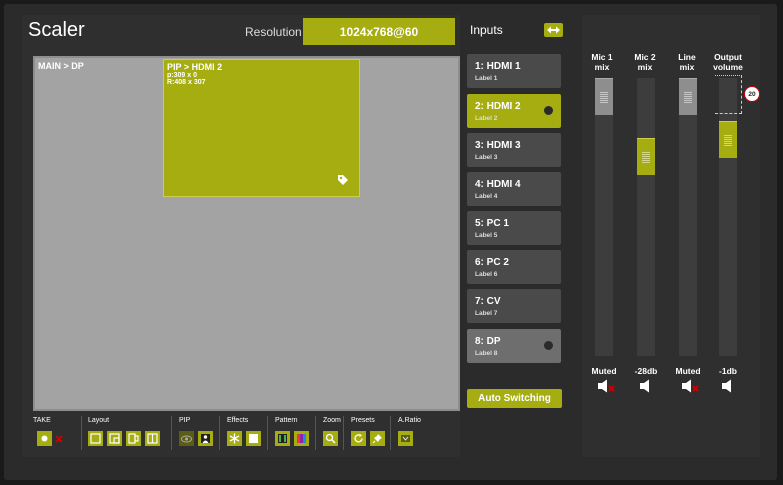 The height and width of the screenshot is (485, 783). I want to click on snowflake-icon, so click(234, 438).